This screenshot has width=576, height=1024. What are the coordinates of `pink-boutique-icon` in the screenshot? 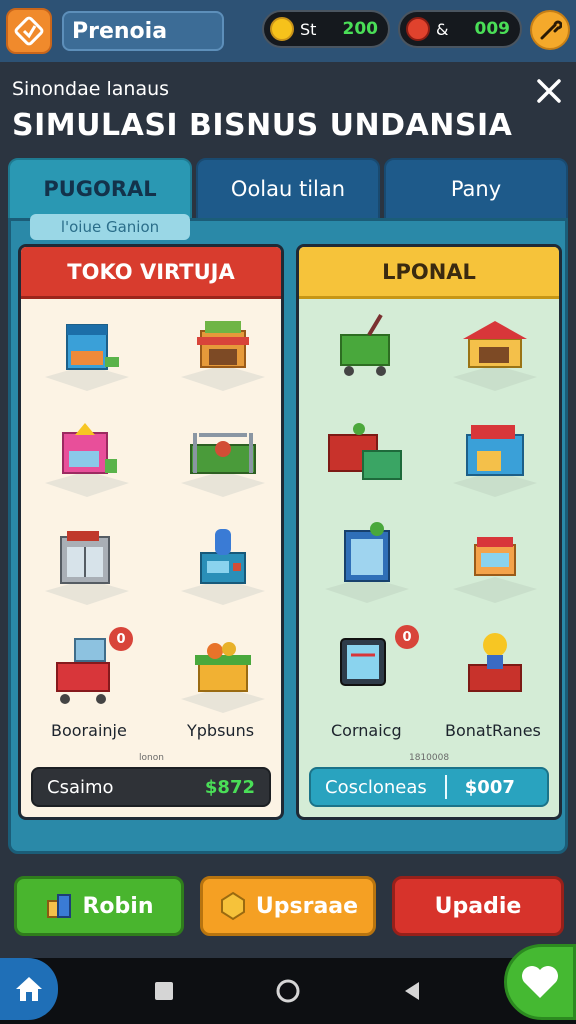 It's located at (87, 456).